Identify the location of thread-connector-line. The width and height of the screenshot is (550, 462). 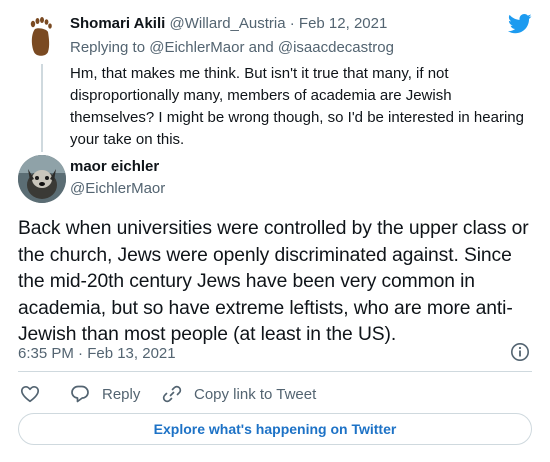
(42, 108).